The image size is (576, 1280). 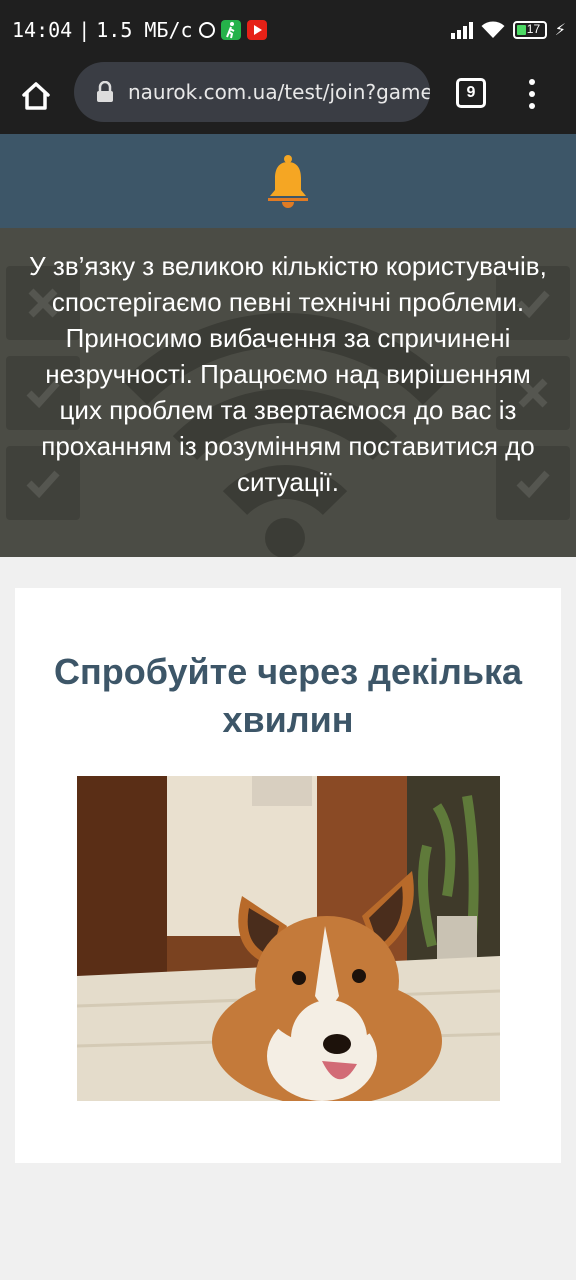 What do you see at coordinates (533, 29) in the screenshot?
I see `battery-level: 17` at bounding box center [533, 29].